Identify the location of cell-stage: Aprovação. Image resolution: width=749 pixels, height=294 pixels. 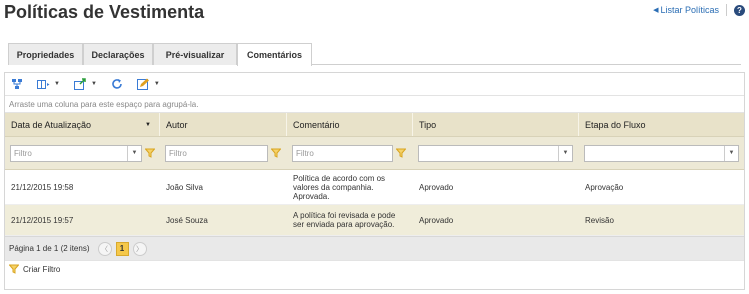
(604, 187).